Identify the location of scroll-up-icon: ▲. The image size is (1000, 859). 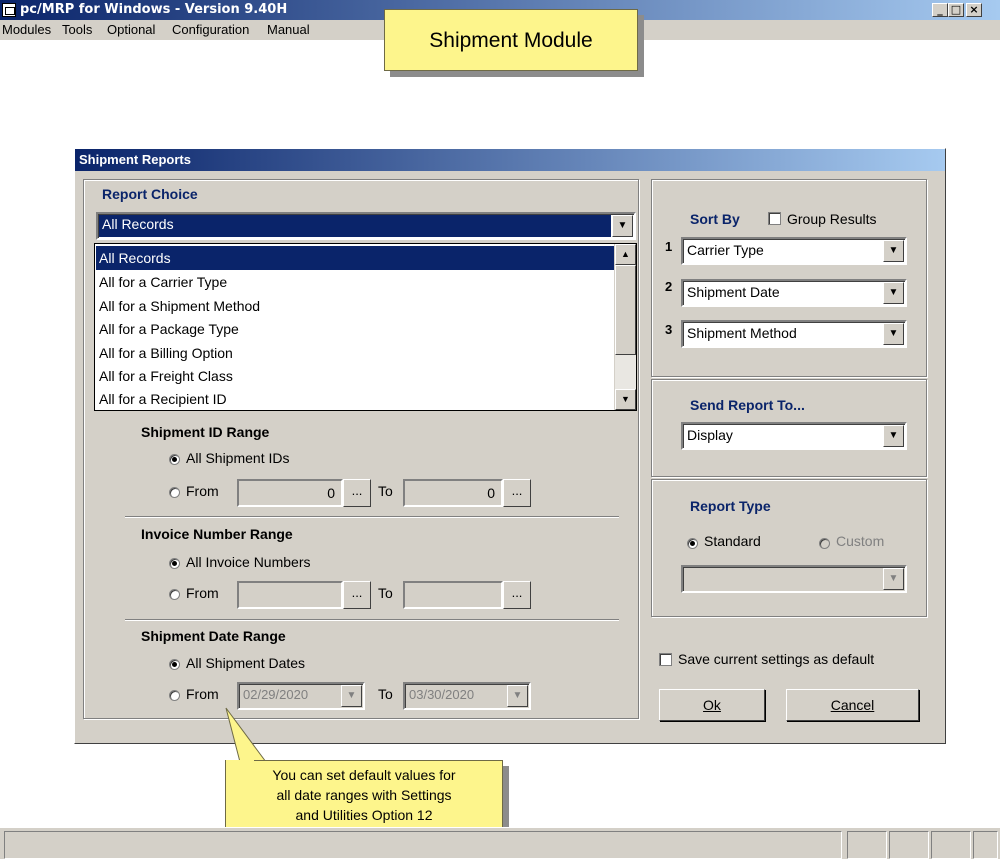
(625, 254).